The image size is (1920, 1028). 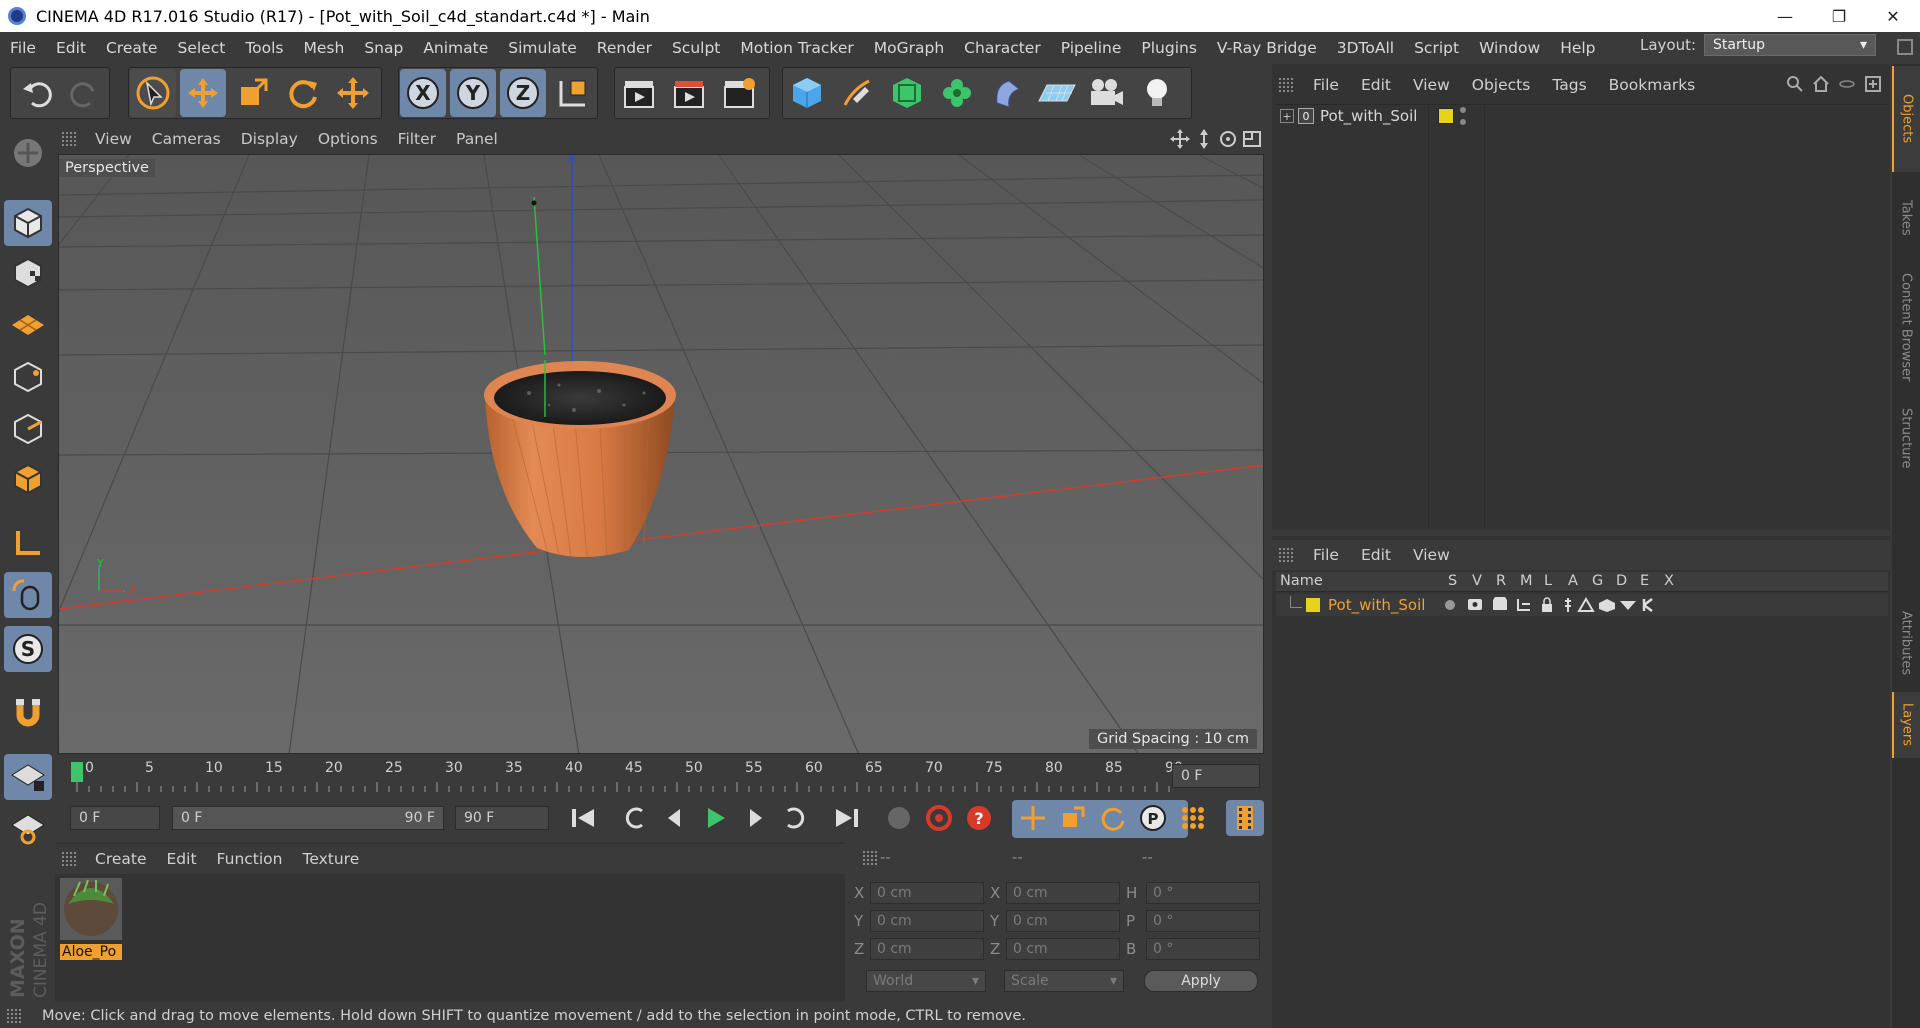 What do you see at coordinates (417, 139) in the screenshot?
I see `viewport-menu-filter: Filter` at bounding box center [417, 139].